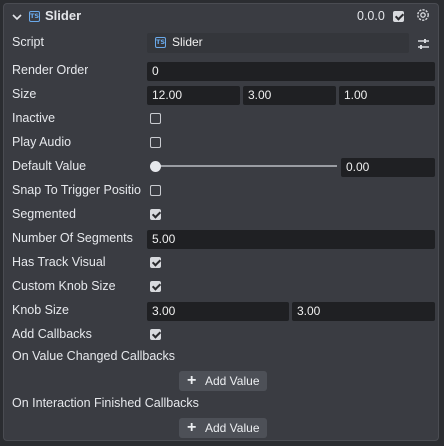 The height and width of the screenshot is (446, 444). What do you see at coordinates (155, 118) in the screenshot?
I see `inactive-checkbox` at bounding box center [155, 118].